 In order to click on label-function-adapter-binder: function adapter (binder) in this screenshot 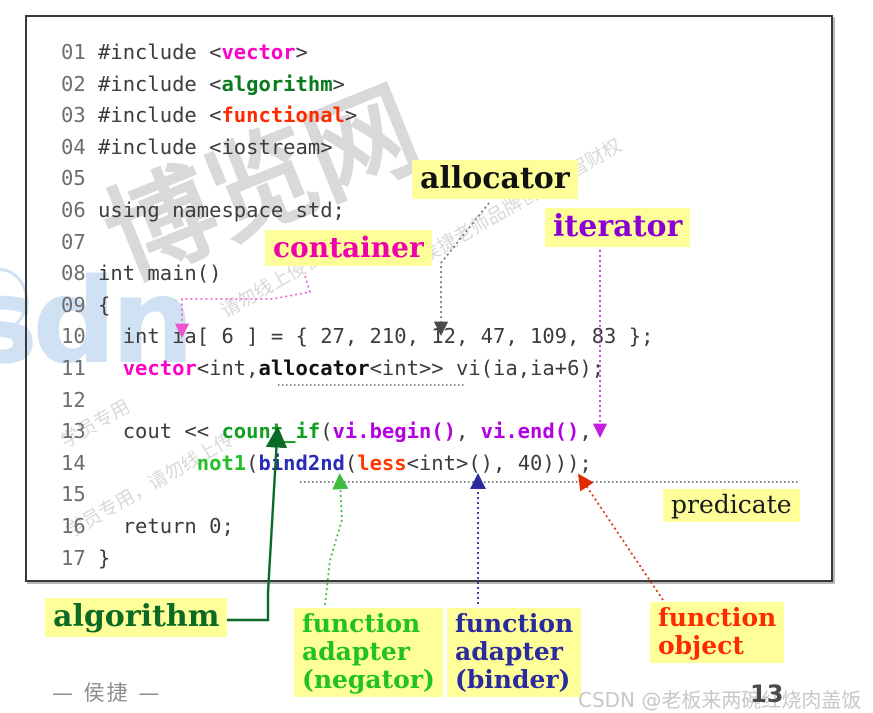, I will do `click(514, 652)`.